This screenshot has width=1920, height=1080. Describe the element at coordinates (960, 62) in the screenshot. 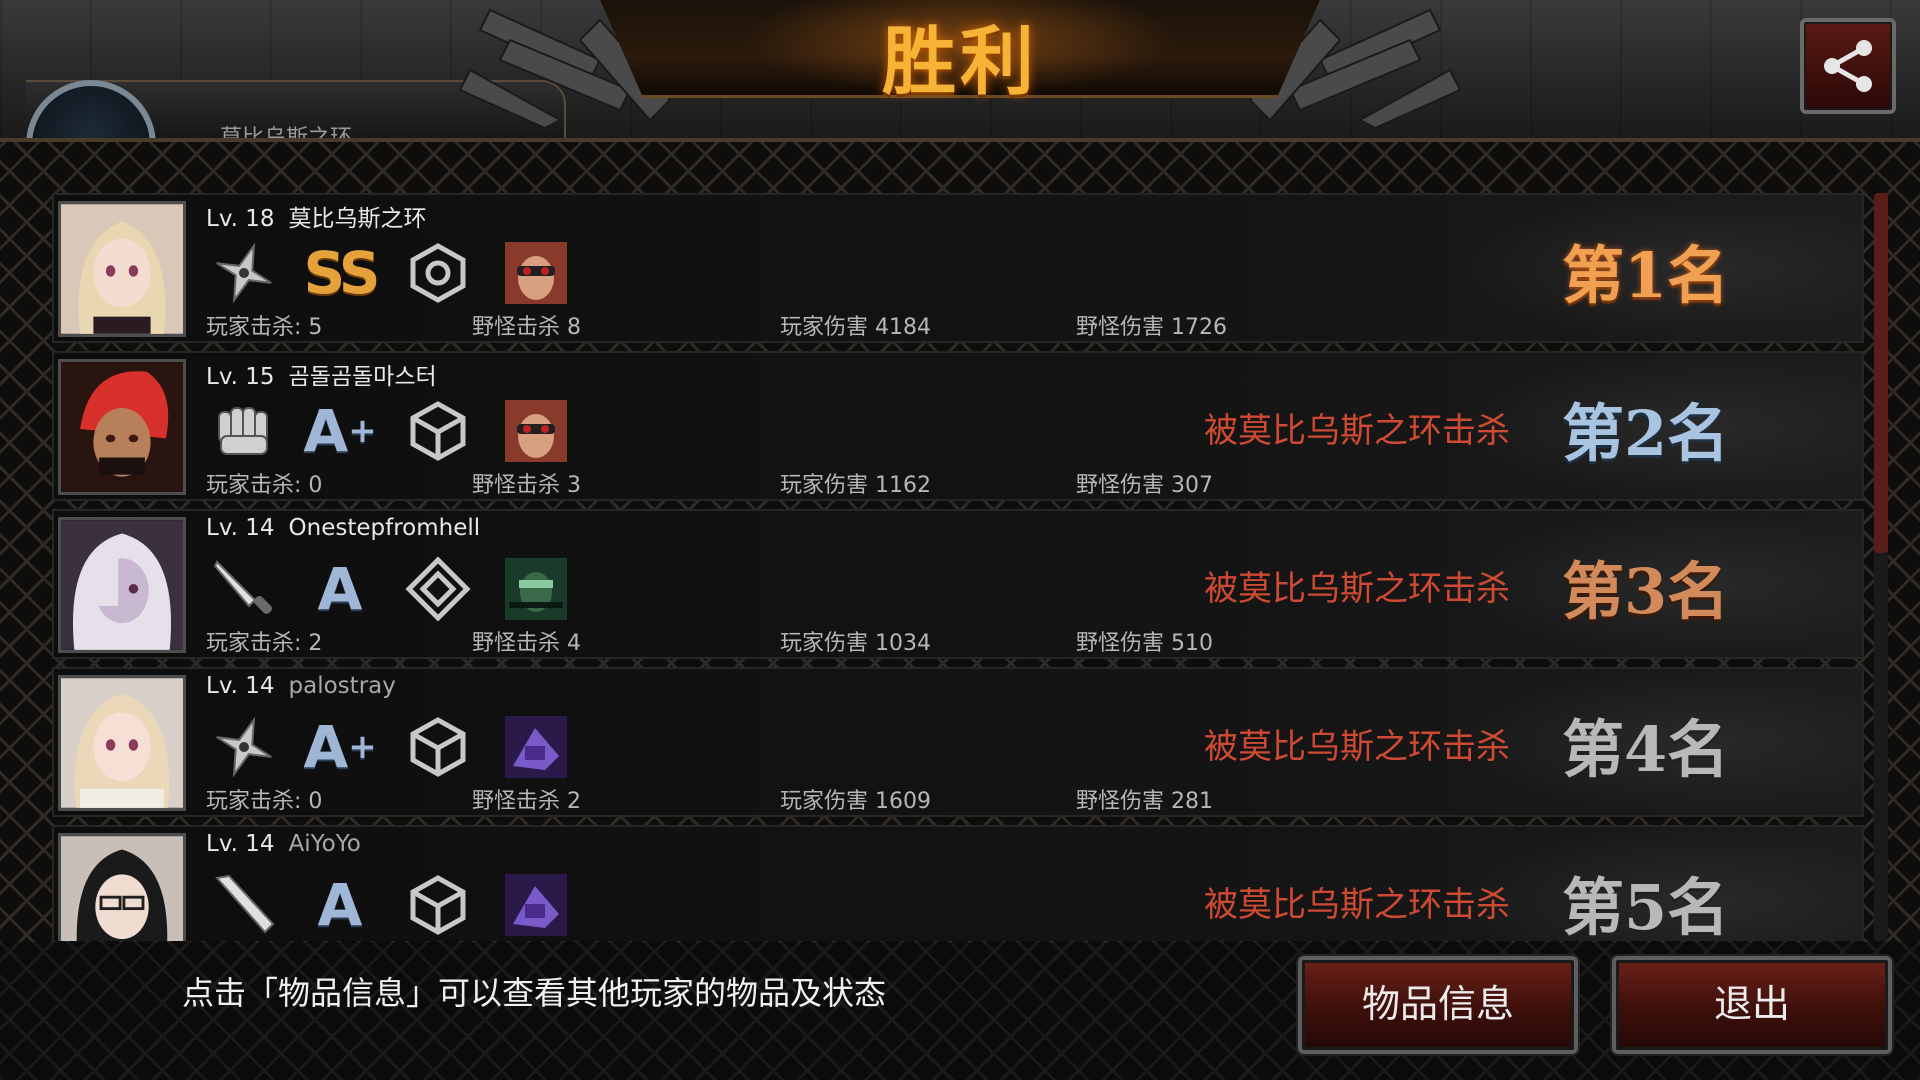

I see `victory-title: 胜利` at that location.